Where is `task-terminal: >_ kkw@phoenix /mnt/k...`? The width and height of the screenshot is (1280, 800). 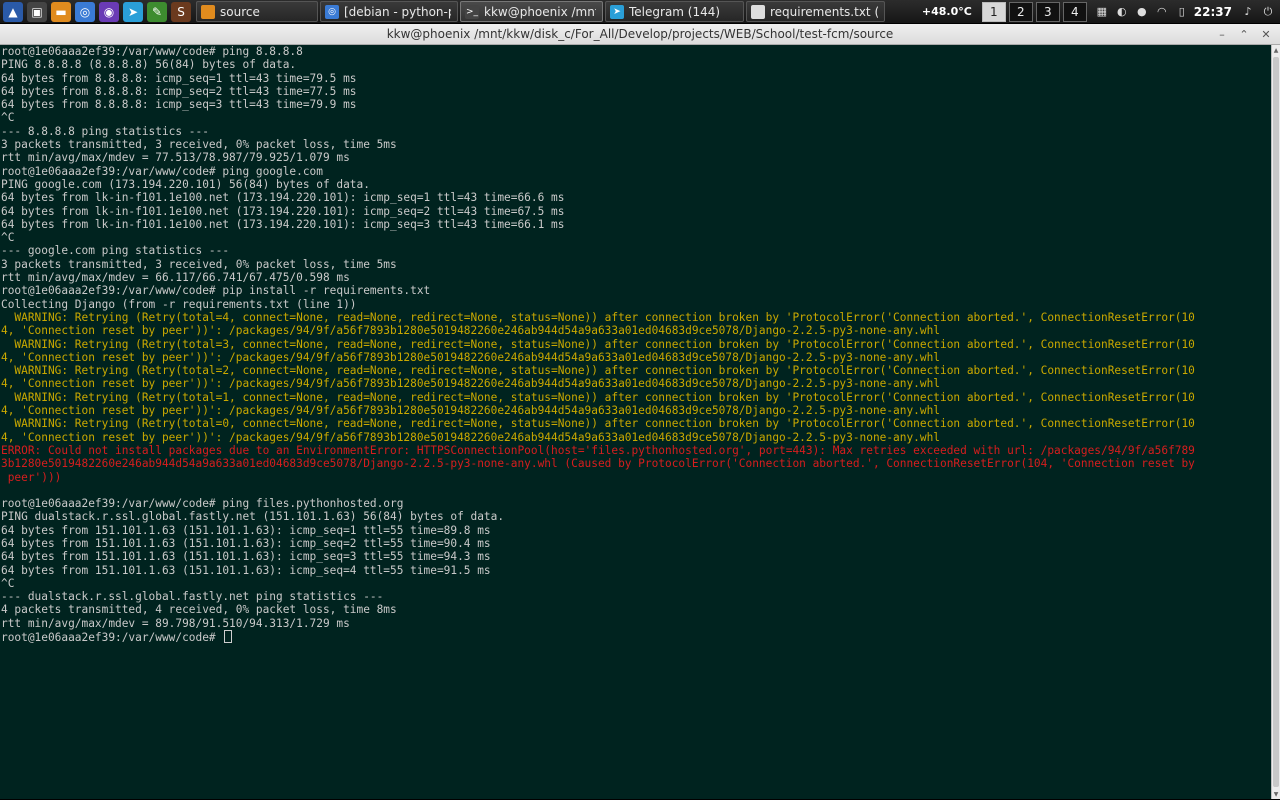
task-terminal: >_ kkw@phoenix /mnt/k... is located at coordinates (531, 11).